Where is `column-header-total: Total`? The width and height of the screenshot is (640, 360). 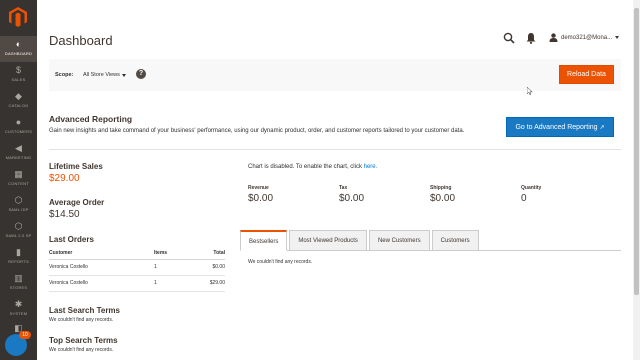 column-header-total: Total is located at coordinates (209, 253).